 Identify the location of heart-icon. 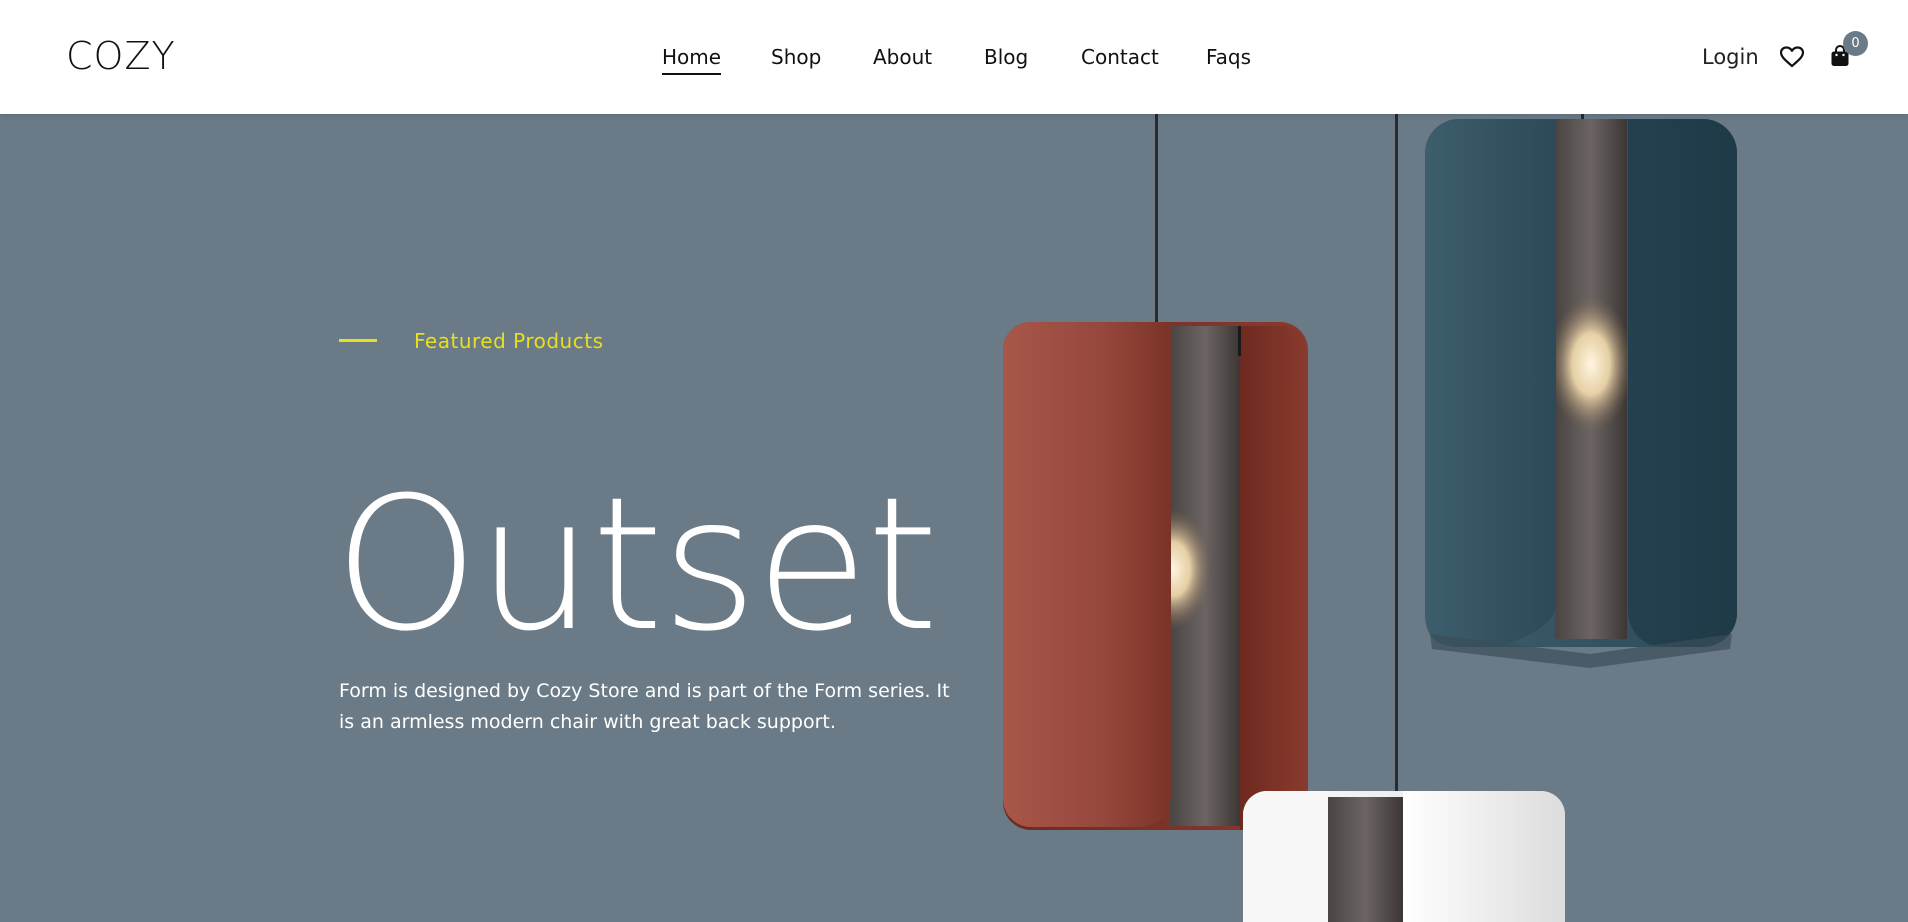
(1792, 57).